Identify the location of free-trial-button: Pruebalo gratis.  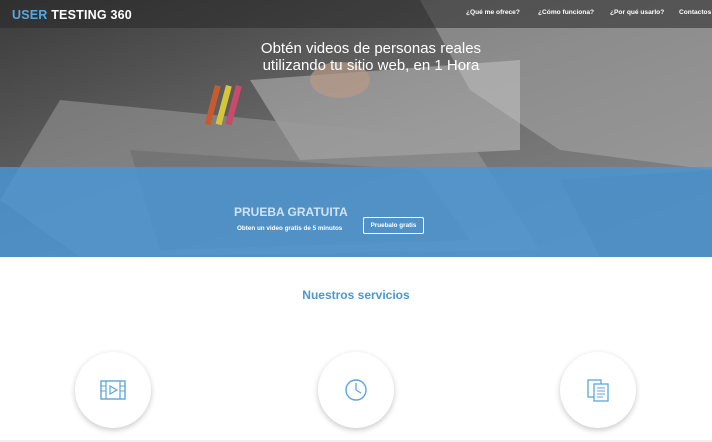
(393, 225).